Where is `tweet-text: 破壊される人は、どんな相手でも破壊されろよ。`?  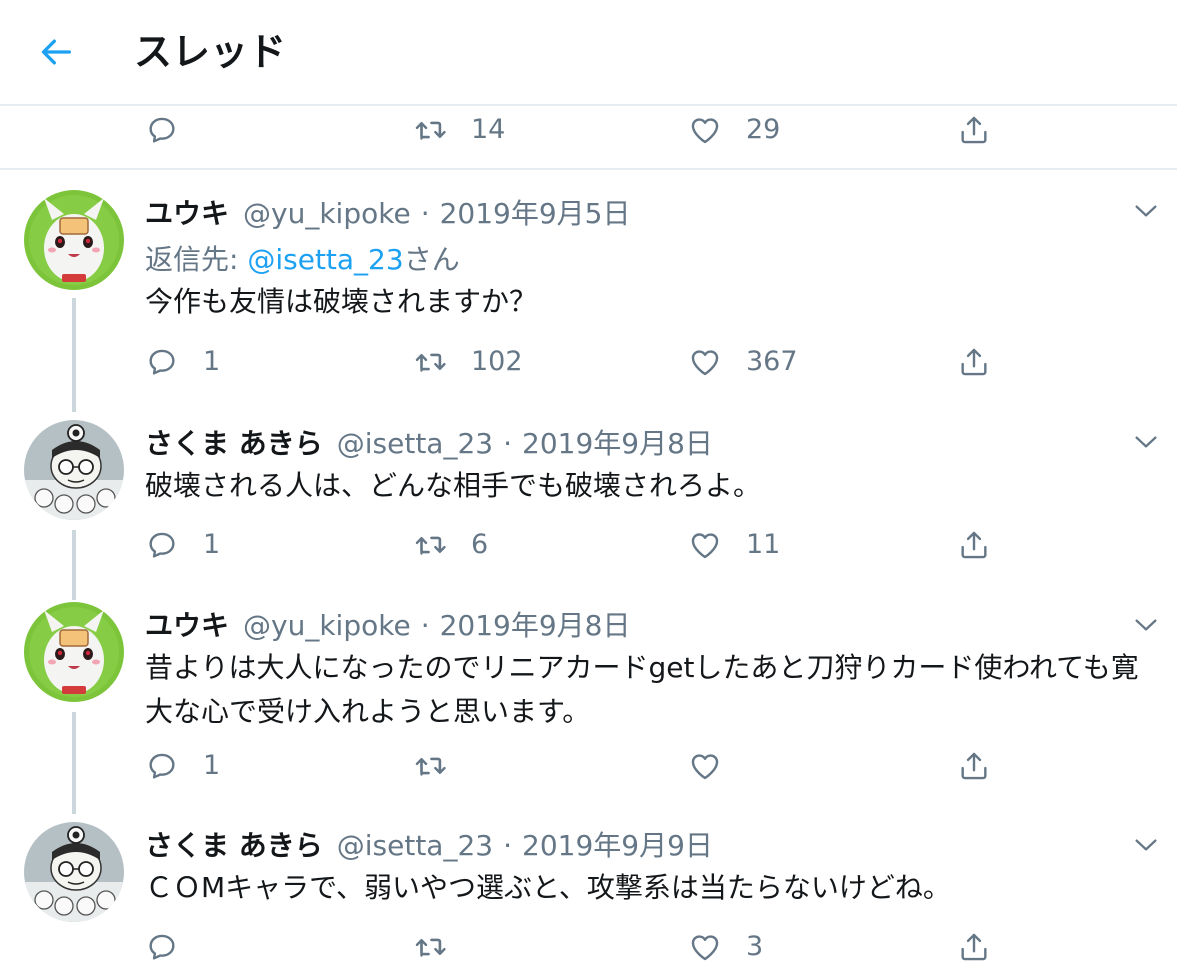 tweet-text: 破壊される人は、どんな相手でも破壊されろよ。 is located at coordinates (453, 485).